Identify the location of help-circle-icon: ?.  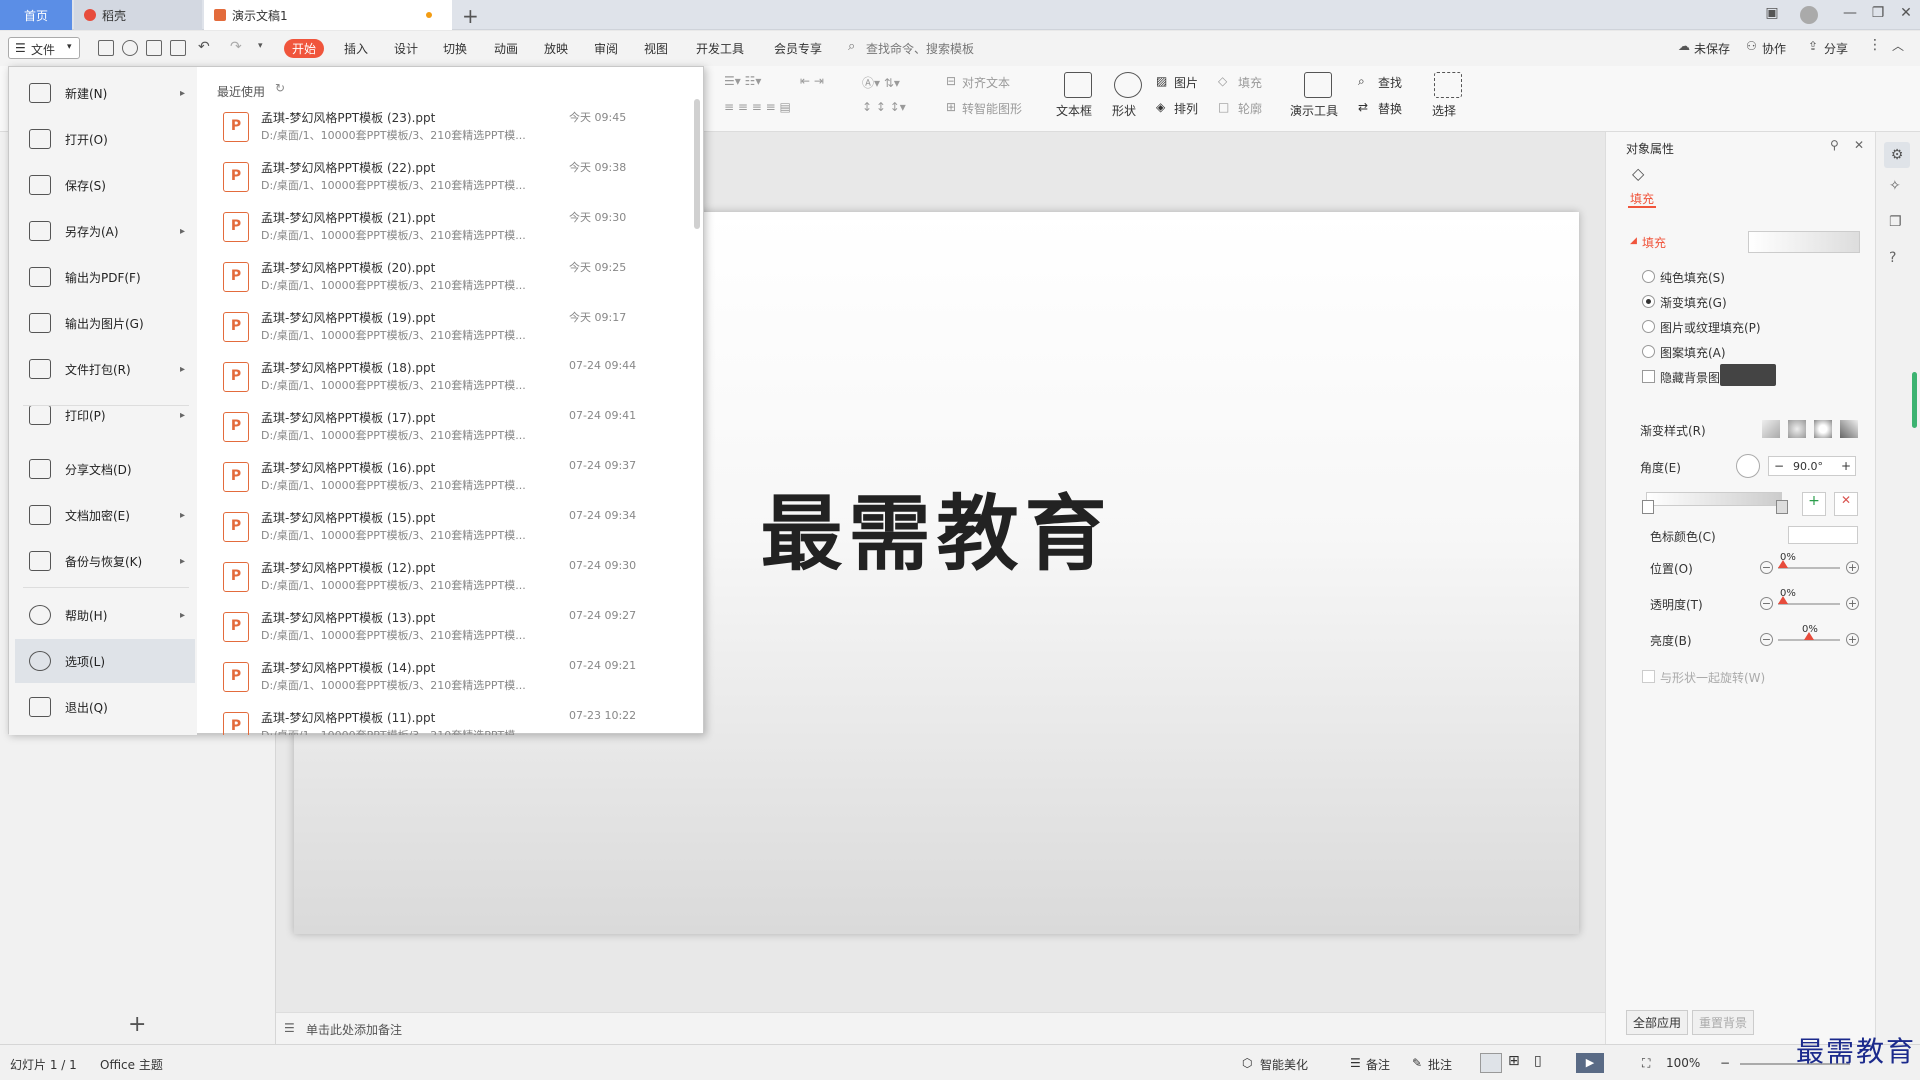
(1892, 258).